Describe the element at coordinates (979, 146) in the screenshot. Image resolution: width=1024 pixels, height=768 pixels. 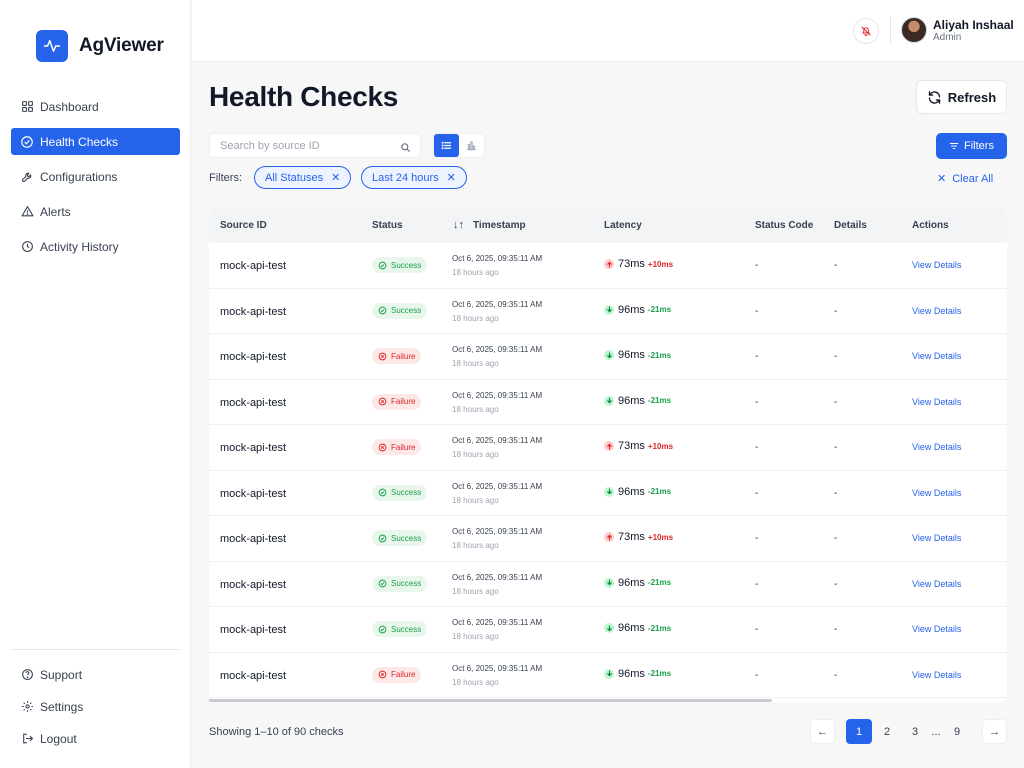
I see `filters-button-label: Filters` at that location.